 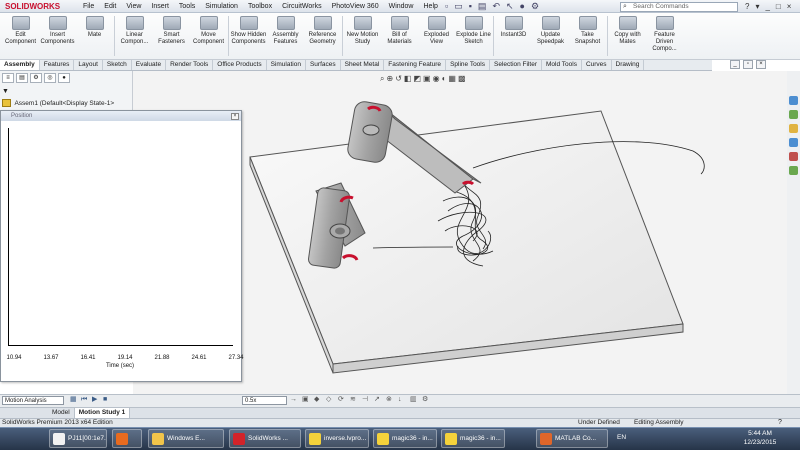 I want to click on force-icon: ↗, so click(x=378, y=400).